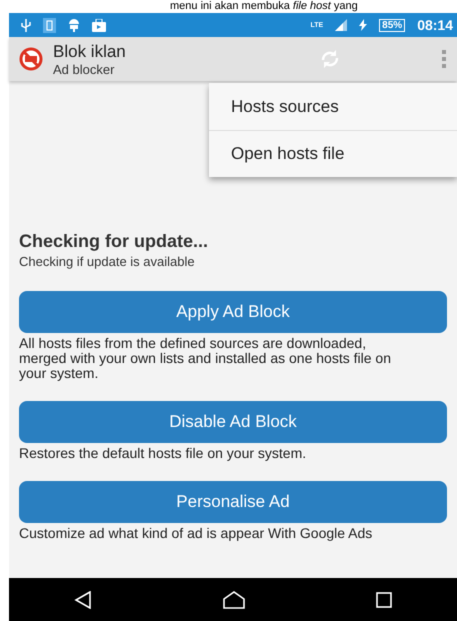 The image size is (457, 621). What do you see at coordinates (89, 52) in the screenshot?
I see `app-title: Blok iklan` at bounding box center [89, 52].